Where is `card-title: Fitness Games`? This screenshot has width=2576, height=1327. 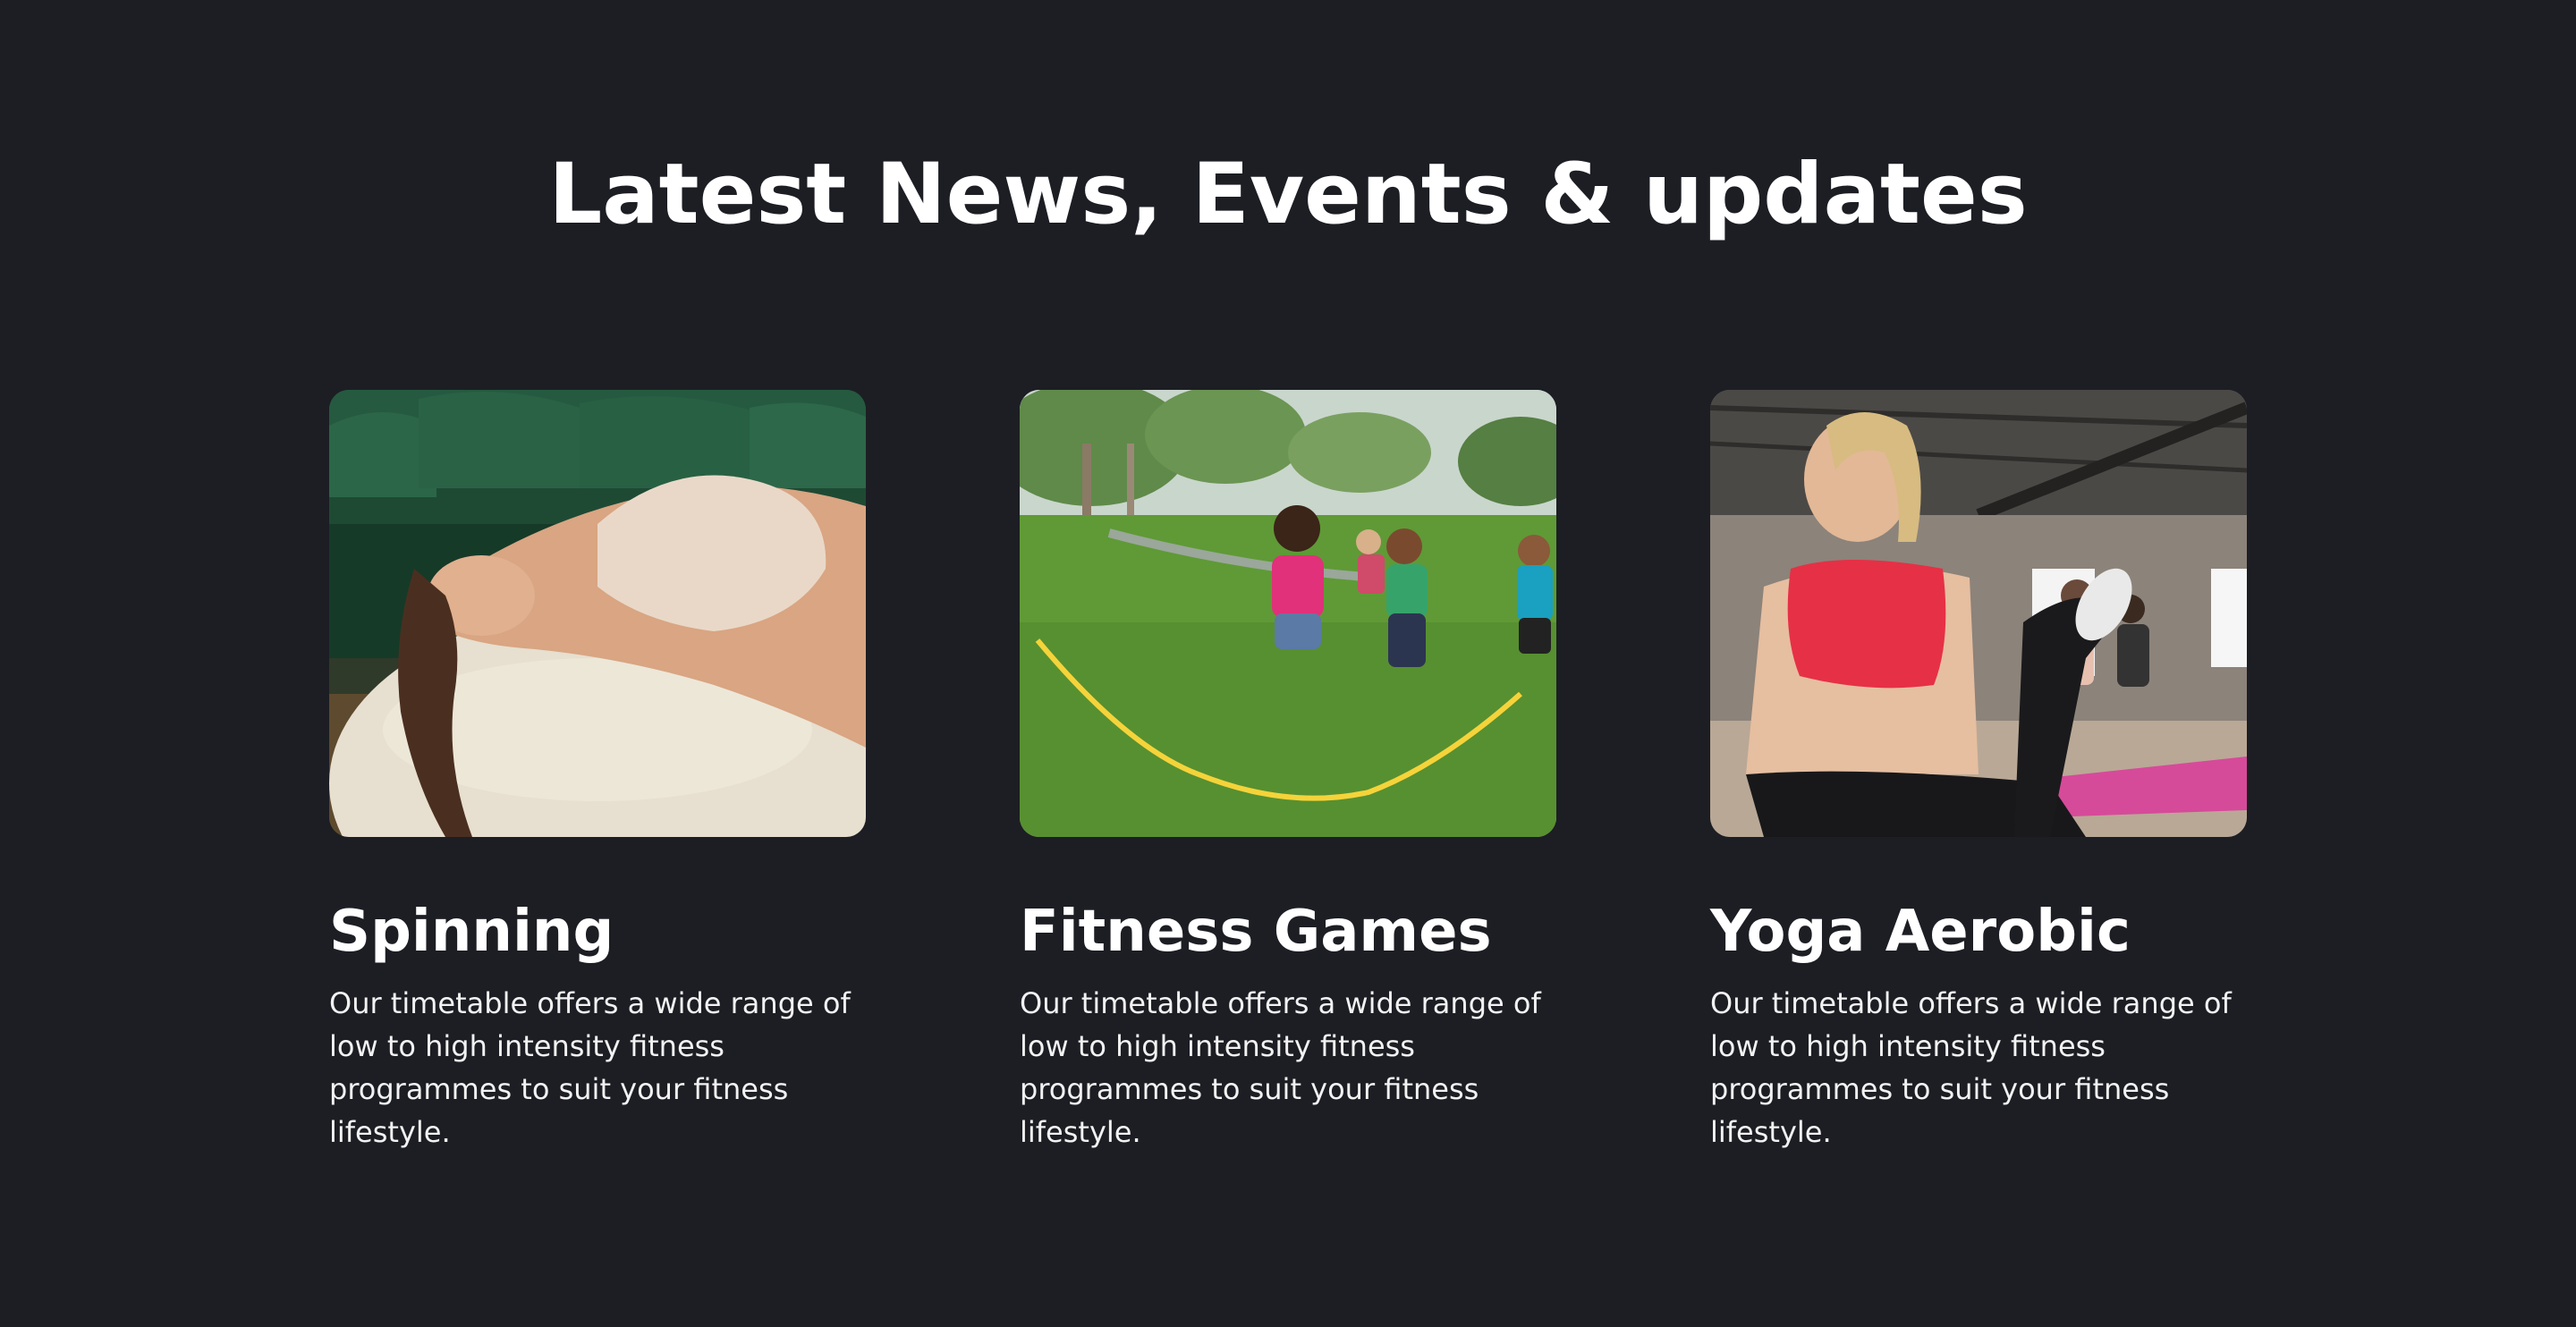
card-title: Fitness Games is located at coordinates (1288, 932).